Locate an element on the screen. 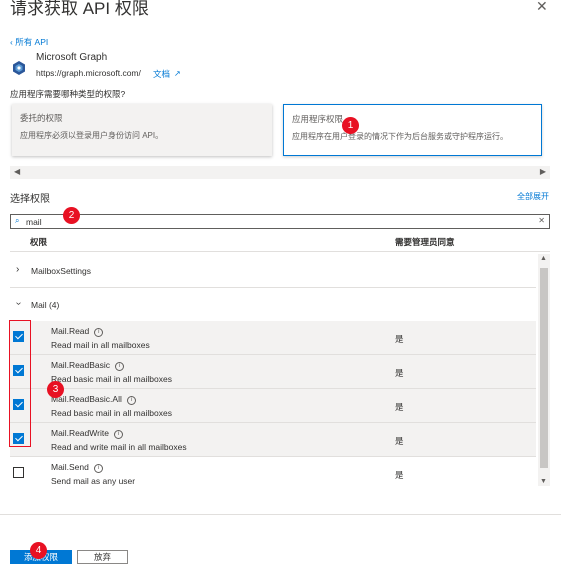 This screenshot has height=577, width=561. external-link-icon: ↗ is located at coordinates (177, 73).